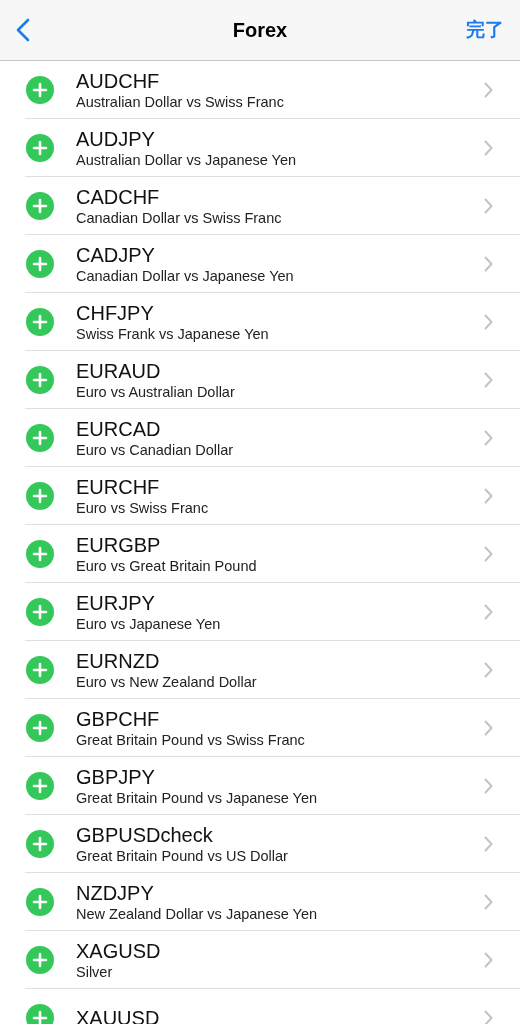 Image resolution: width=520 pixels, height=1024 pixels. Describe the element at coordinates (145, 835) in the screenshot. I see `symbol-name: GBPUSDcheck` at that location.